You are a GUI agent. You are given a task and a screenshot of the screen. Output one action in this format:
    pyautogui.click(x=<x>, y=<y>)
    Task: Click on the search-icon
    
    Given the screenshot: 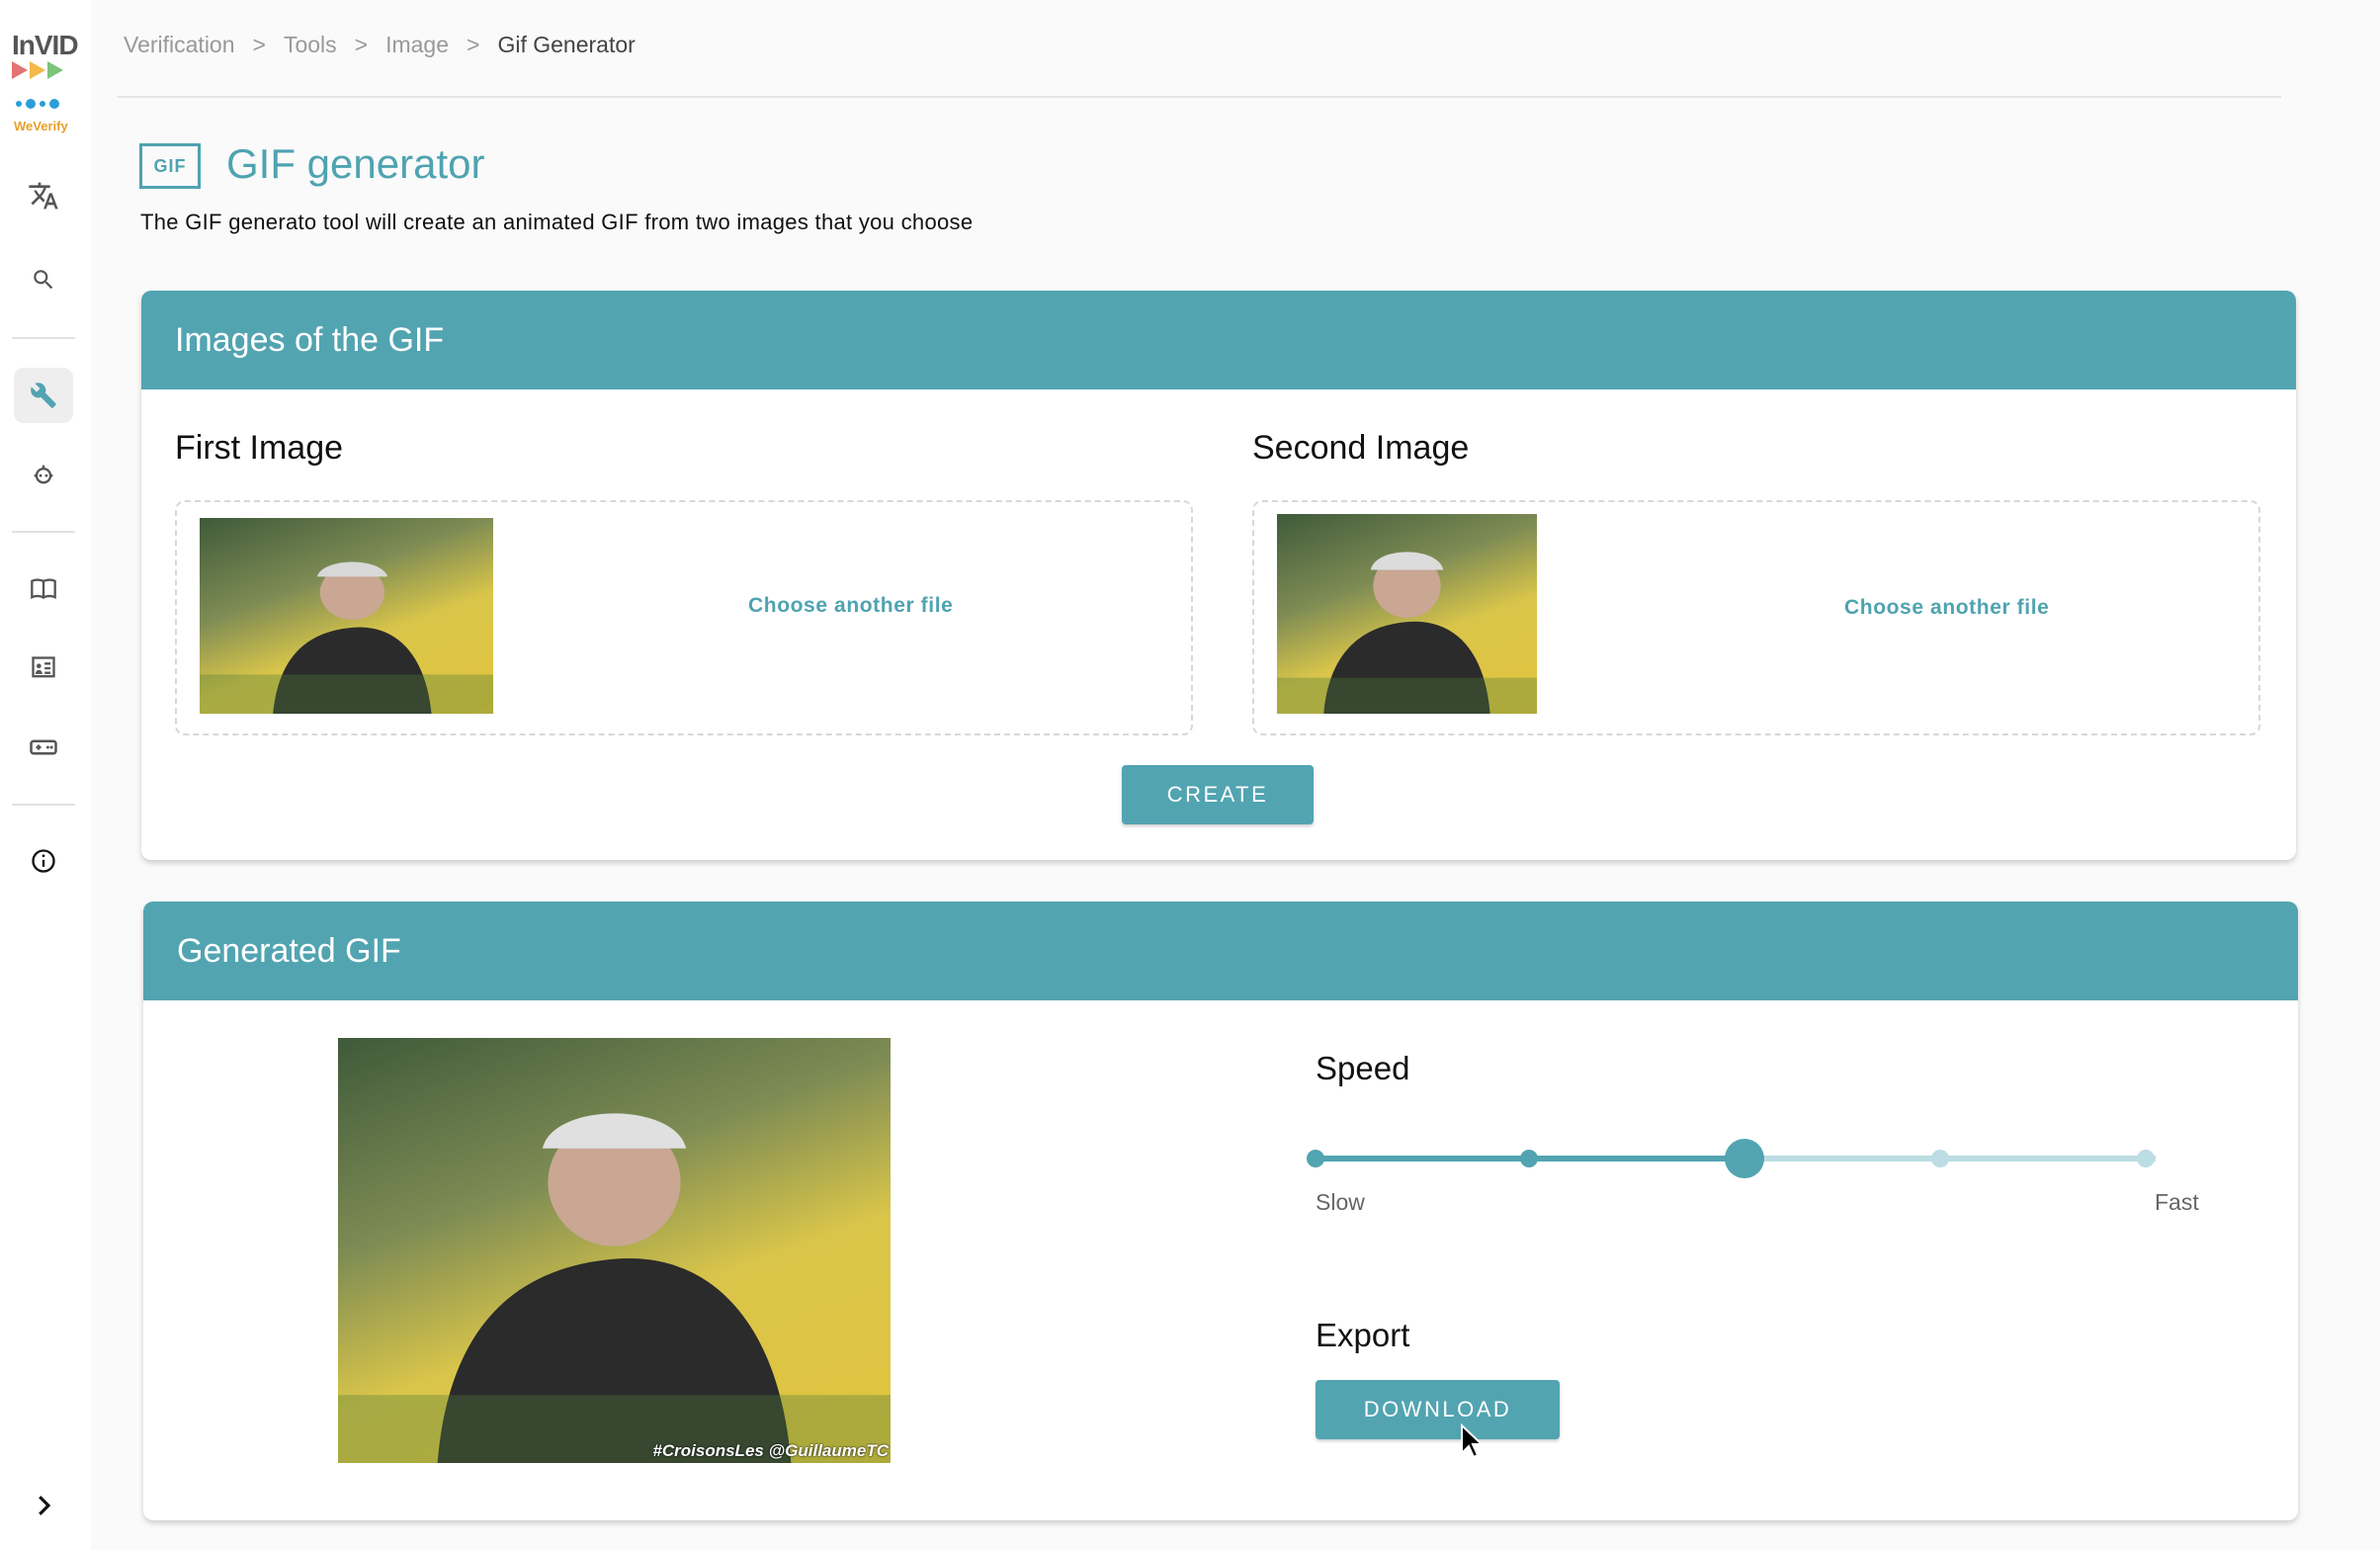 What is the action you would take?
    pyautogui.click(x=43, y=279)
    